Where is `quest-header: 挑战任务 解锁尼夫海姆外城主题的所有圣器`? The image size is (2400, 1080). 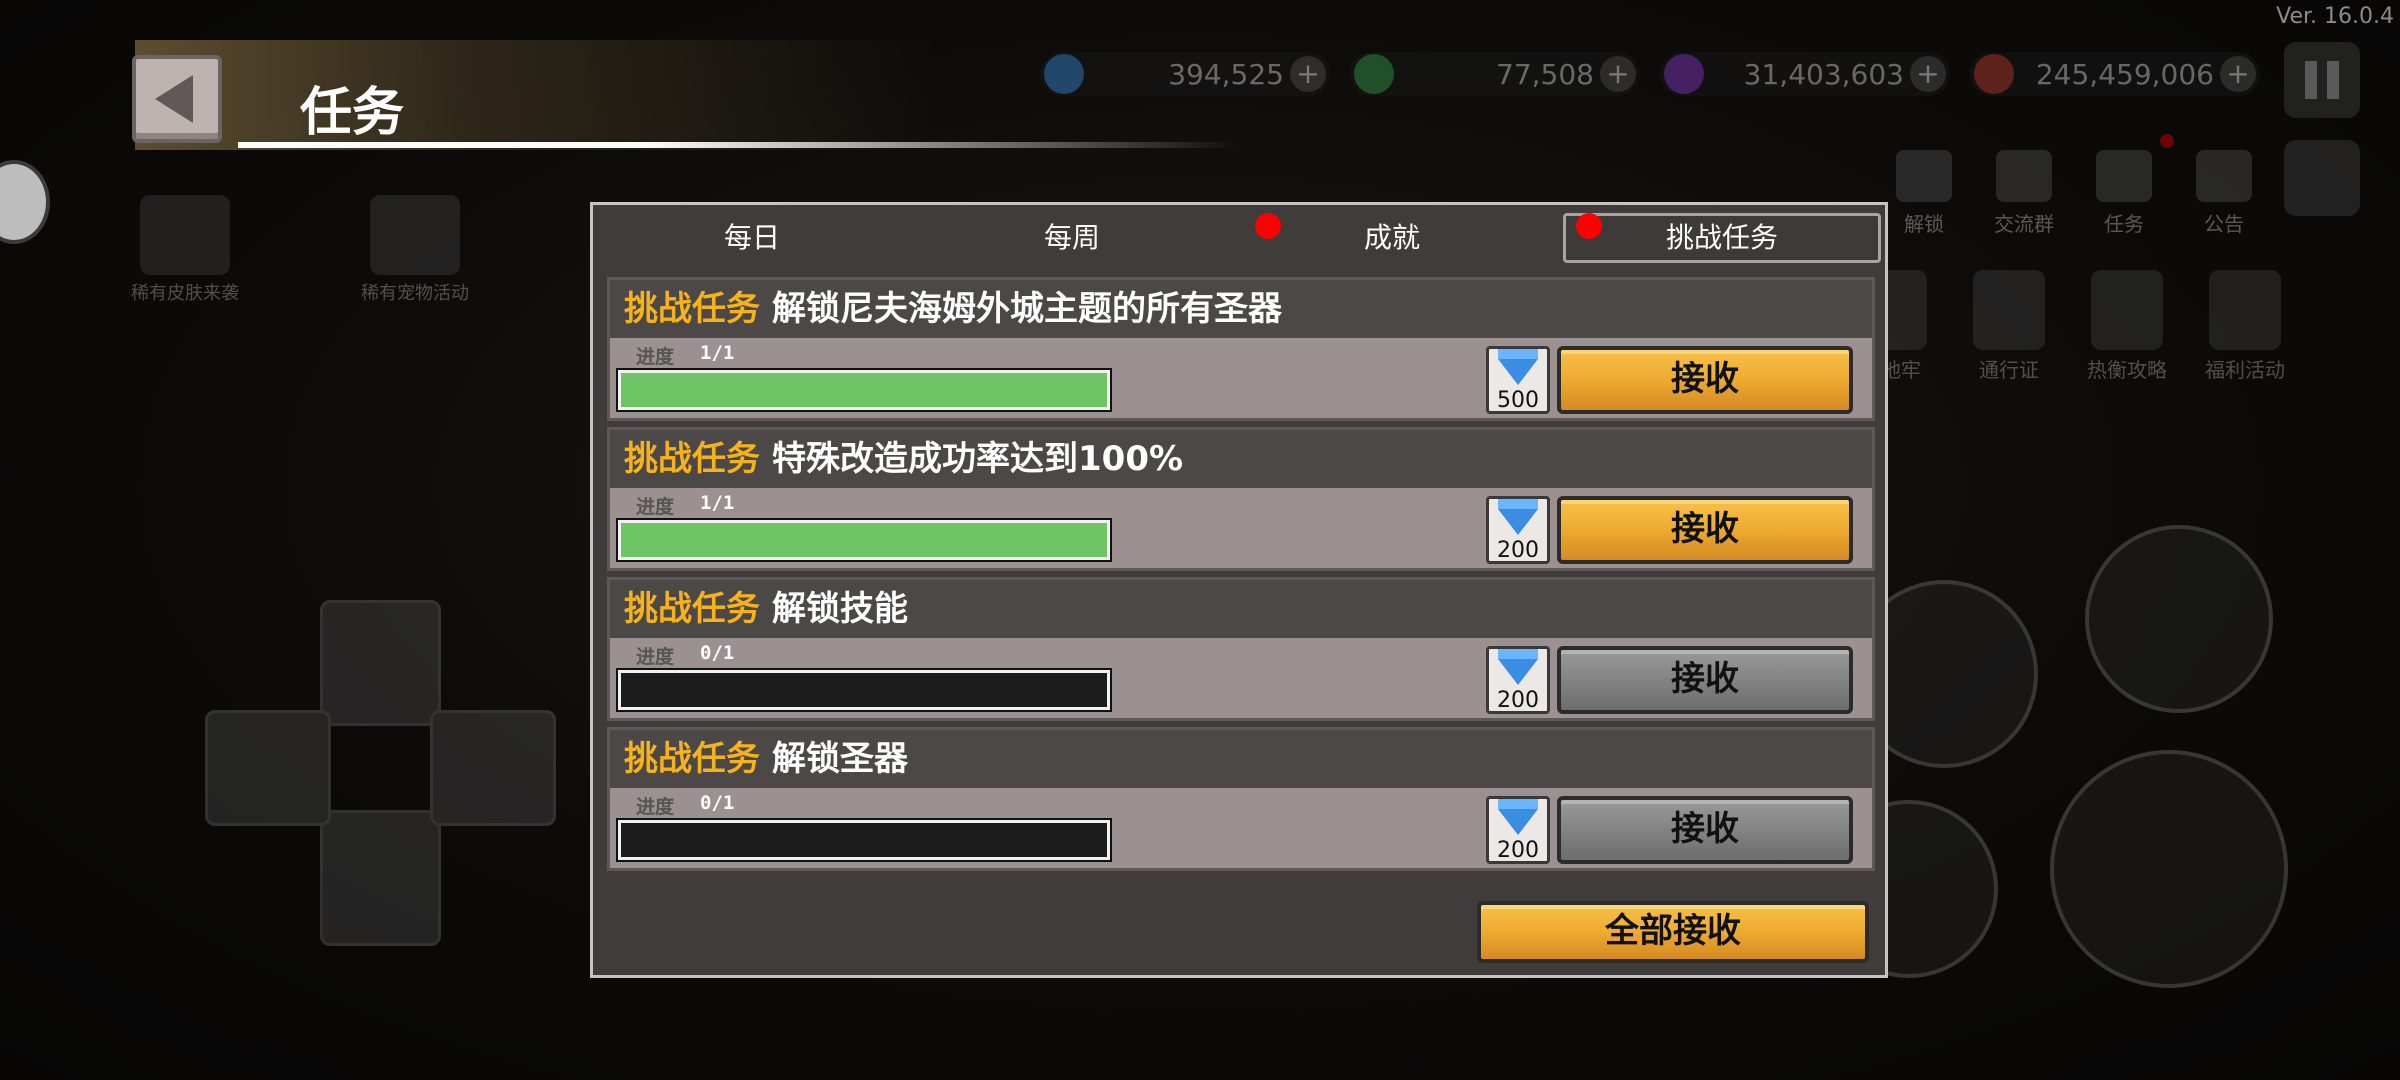
quest-header: 挑战任务 解锁尼夫海姆外城主题的所有圣器 is located at coordinates (1241, 309).